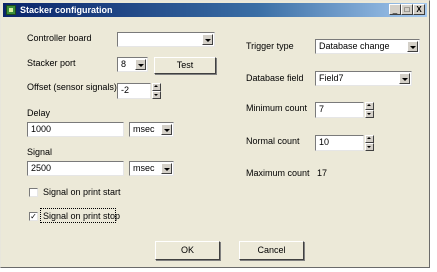  Describe the element at coordinates (271, 250) in the screenshot. I see `cancel-button: Cancel` at that location.